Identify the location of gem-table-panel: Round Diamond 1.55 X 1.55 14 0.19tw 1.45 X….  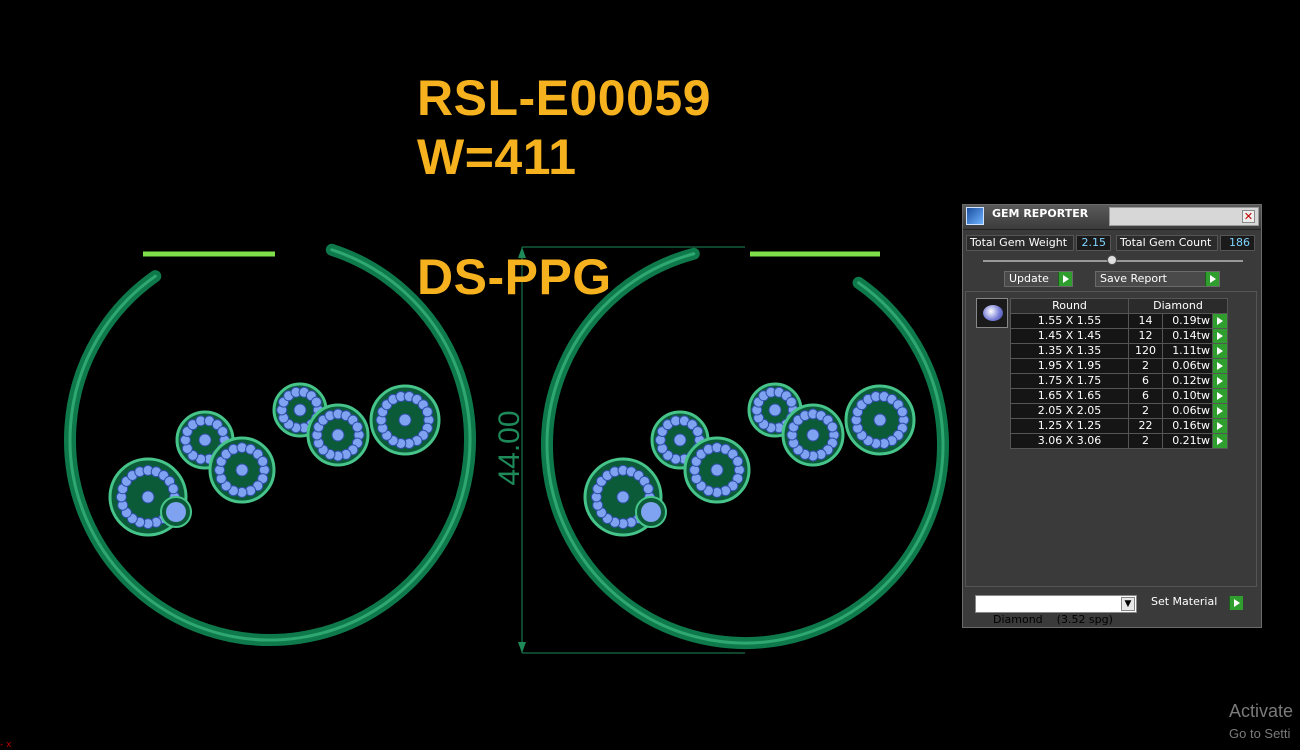
(1111, 439).